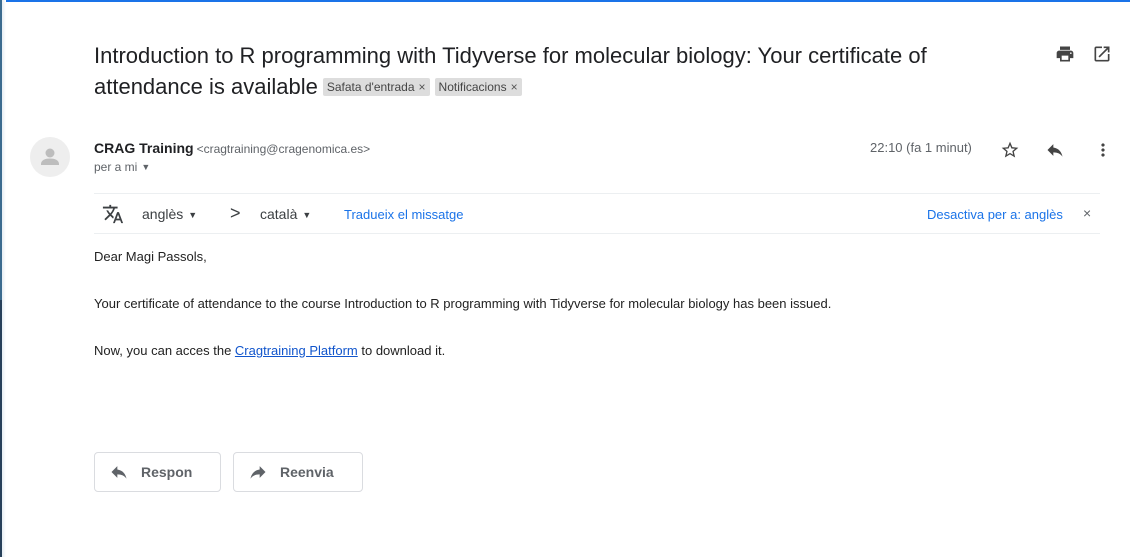  I want to click on label-chip-text: Safata d'entrada, so click(370, 87).